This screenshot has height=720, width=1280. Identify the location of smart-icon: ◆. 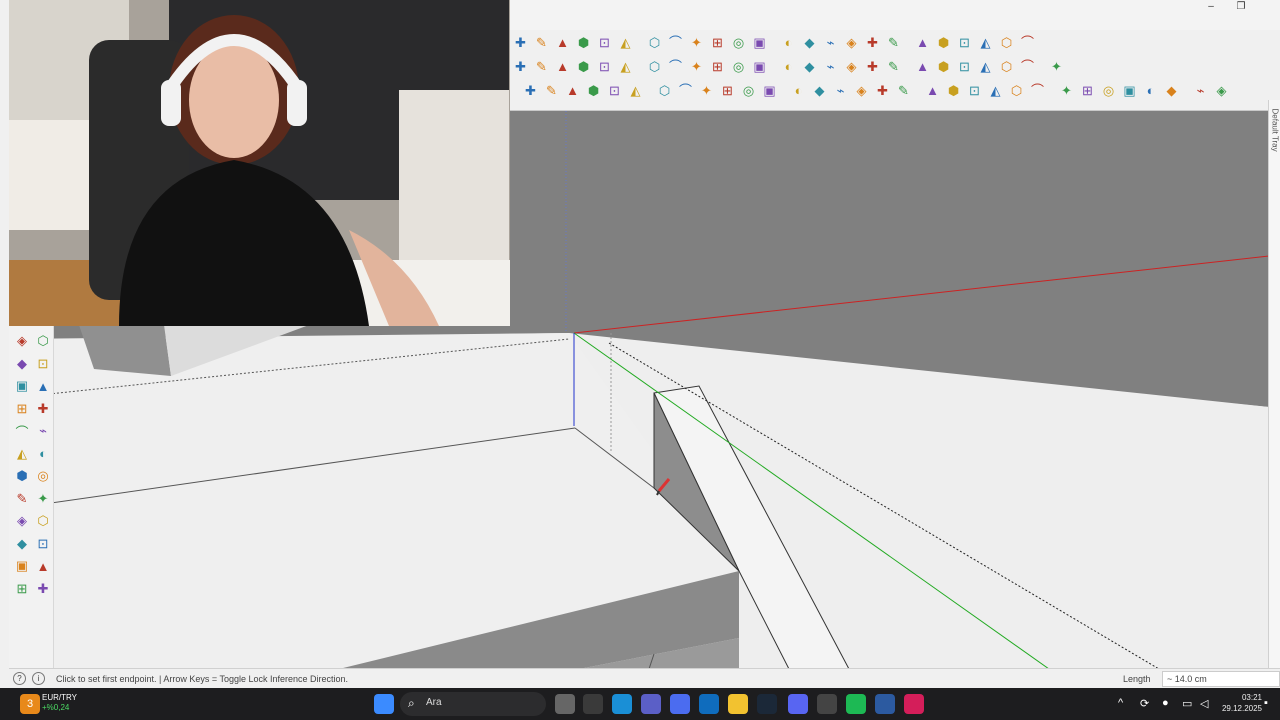
(22, 364).